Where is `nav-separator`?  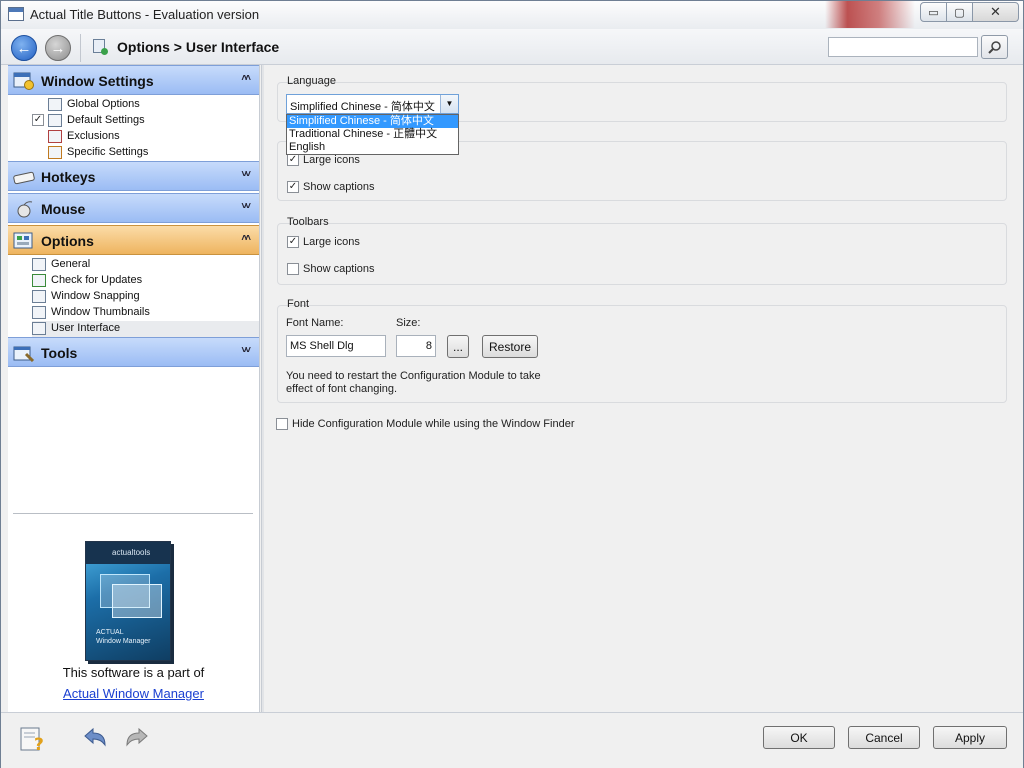 nav-separator is located at coordinates (80, 48).